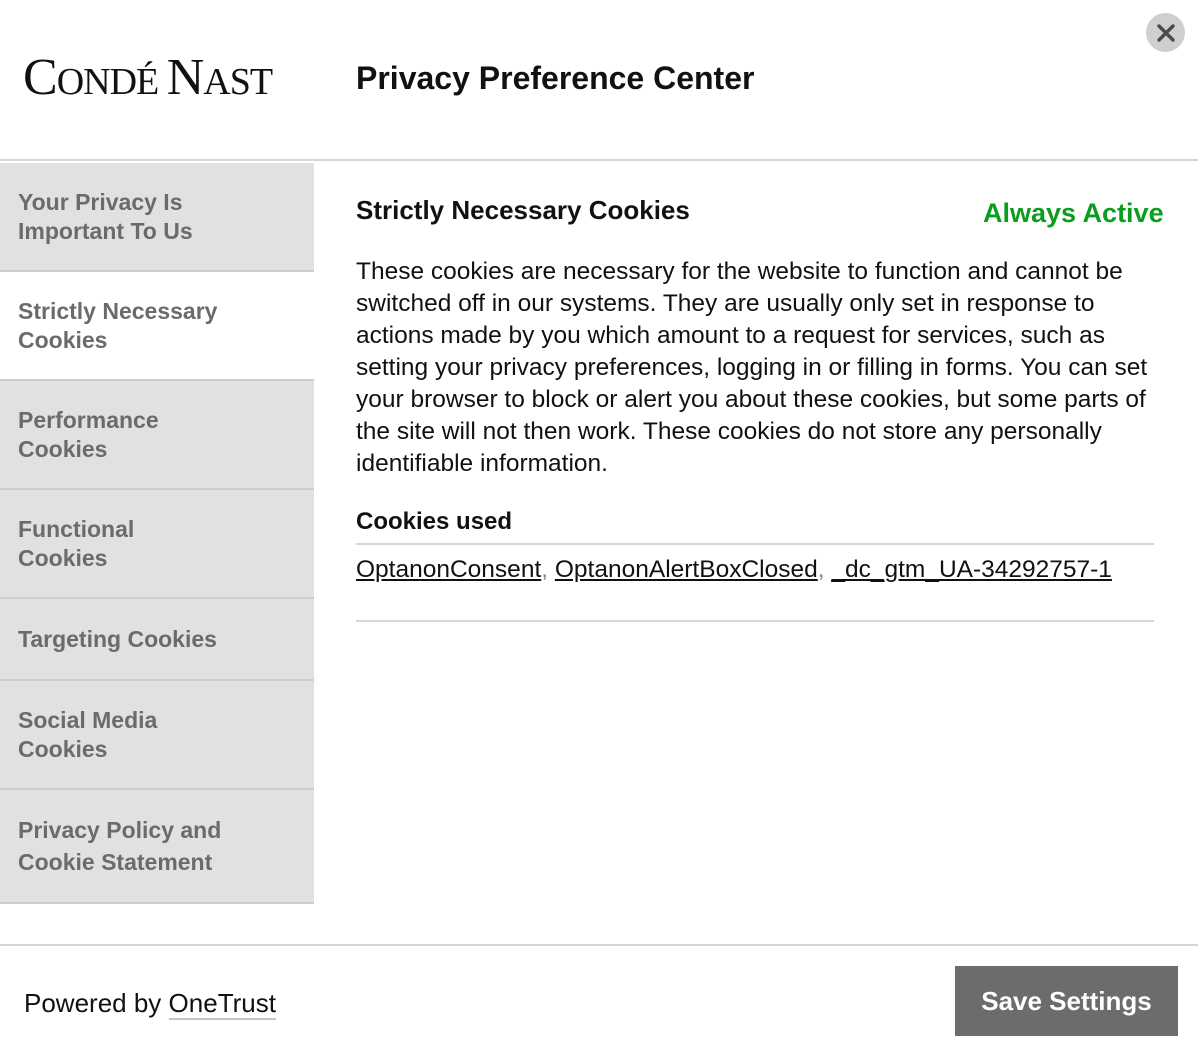 The width and height of the screenshot is (1198, 1054). I want to click on conde-nast-logo: CONDÉ NAST, so click(148, 77).